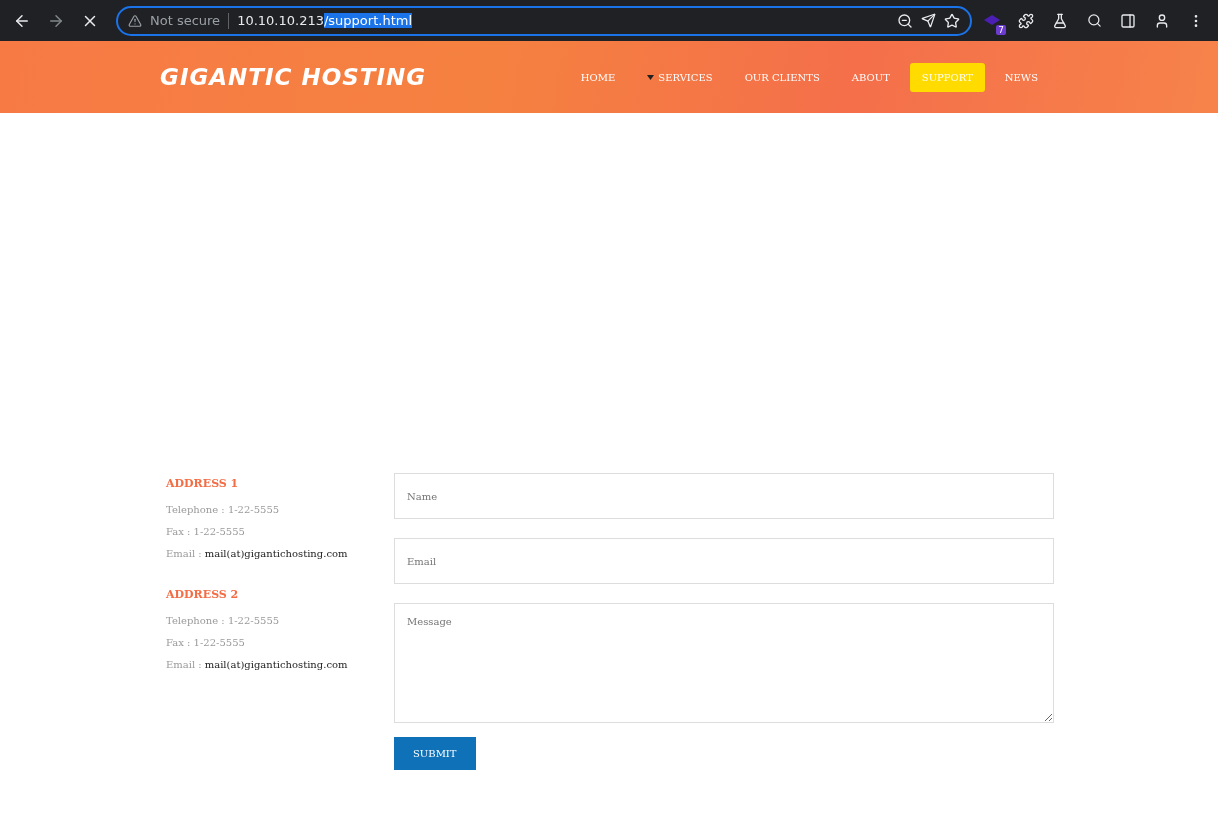 This screenshot has width=1218, height=835. Describe the element at coordinates (1060, 20) in the screenshot. I see `flask-icon` at that location.